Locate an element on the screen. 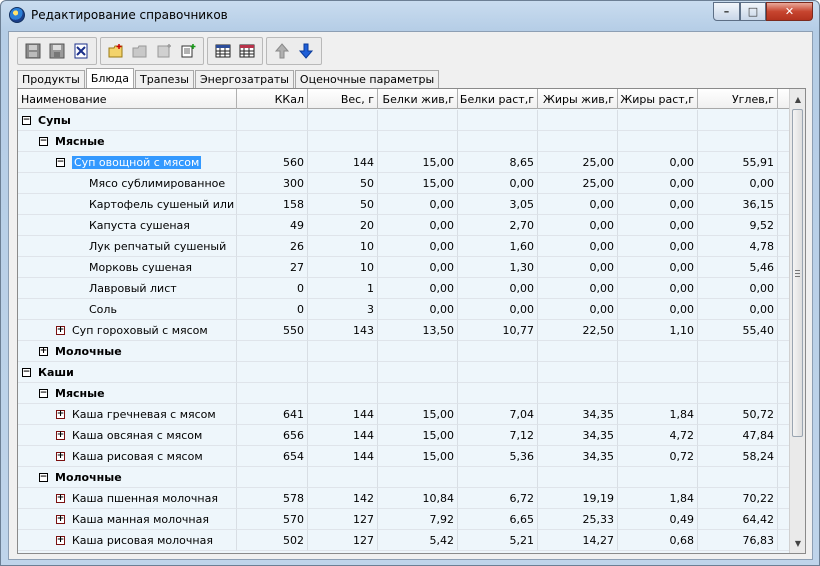 This screenshot has height=566, width=820. cell-carbs: 0,00 is located at coordinates (738, 309).